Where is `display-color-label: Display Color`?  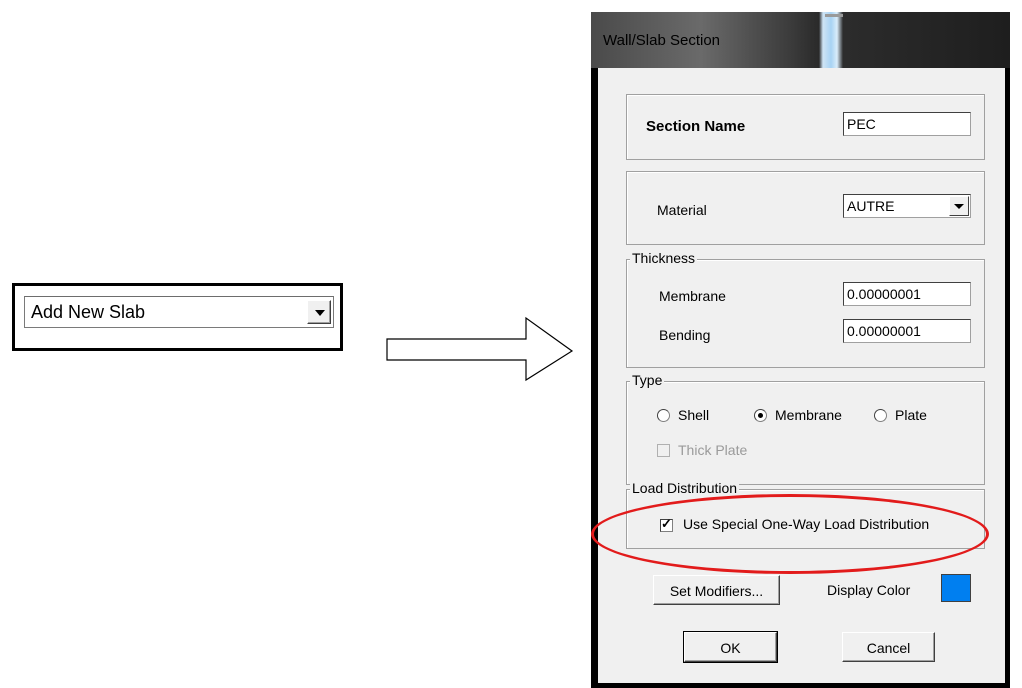 display-color-label: Display Color is located at coordinates (869, 590).